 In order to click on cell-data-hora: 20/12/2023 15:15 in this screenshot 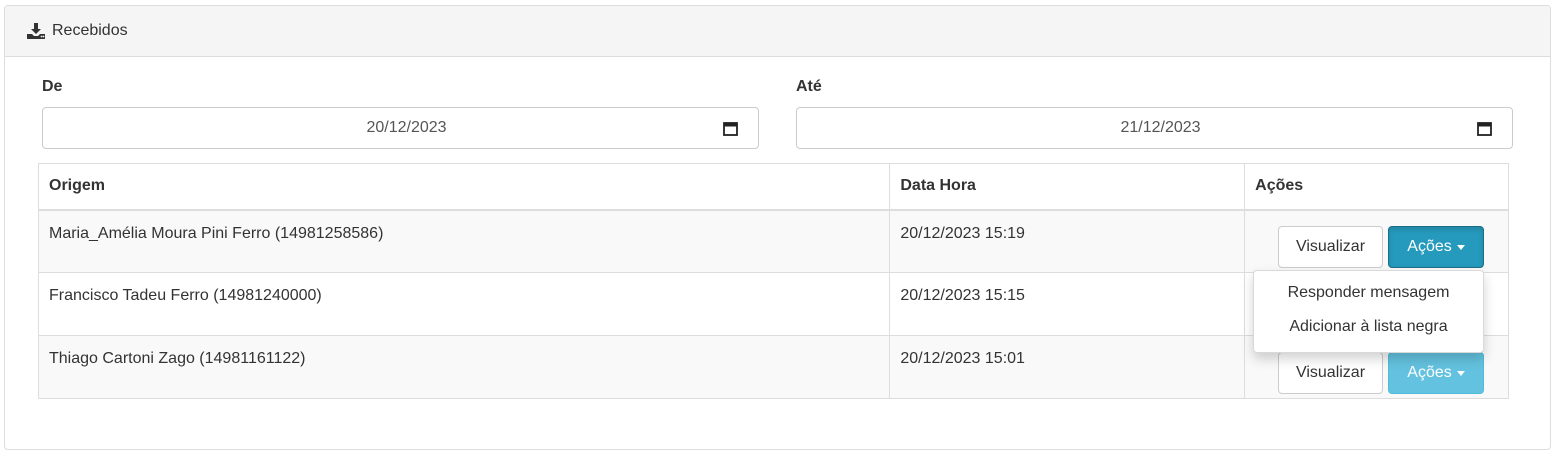, I will do `click(1067, 304)`.